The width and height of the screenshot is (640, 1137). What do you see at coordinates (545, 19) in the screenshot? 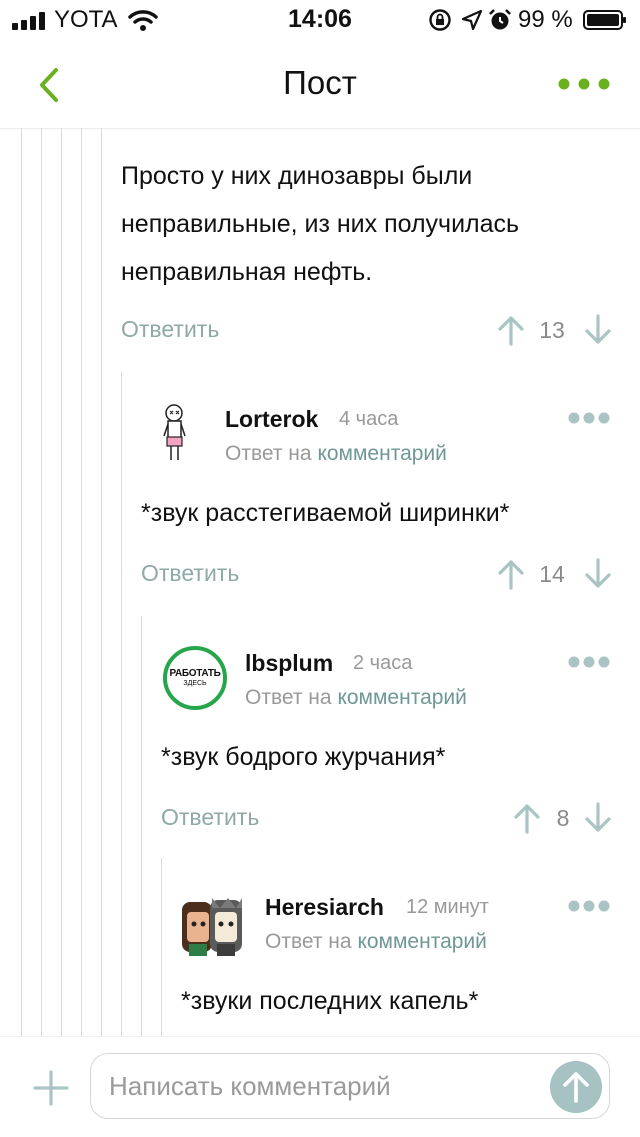
I see `battery-percent: 99 %` at bounding box center [545, 19].